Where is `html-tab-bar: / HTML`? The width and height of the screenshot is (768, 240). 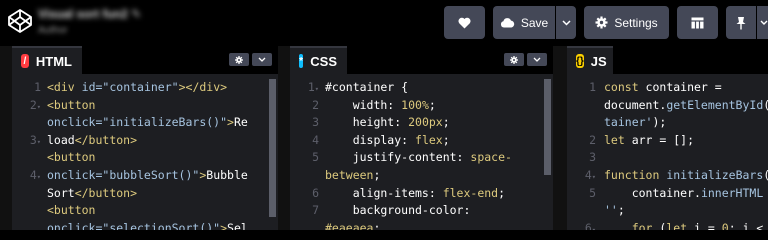 html-tab-bar: / HTML is located at coordinates (145, 60).